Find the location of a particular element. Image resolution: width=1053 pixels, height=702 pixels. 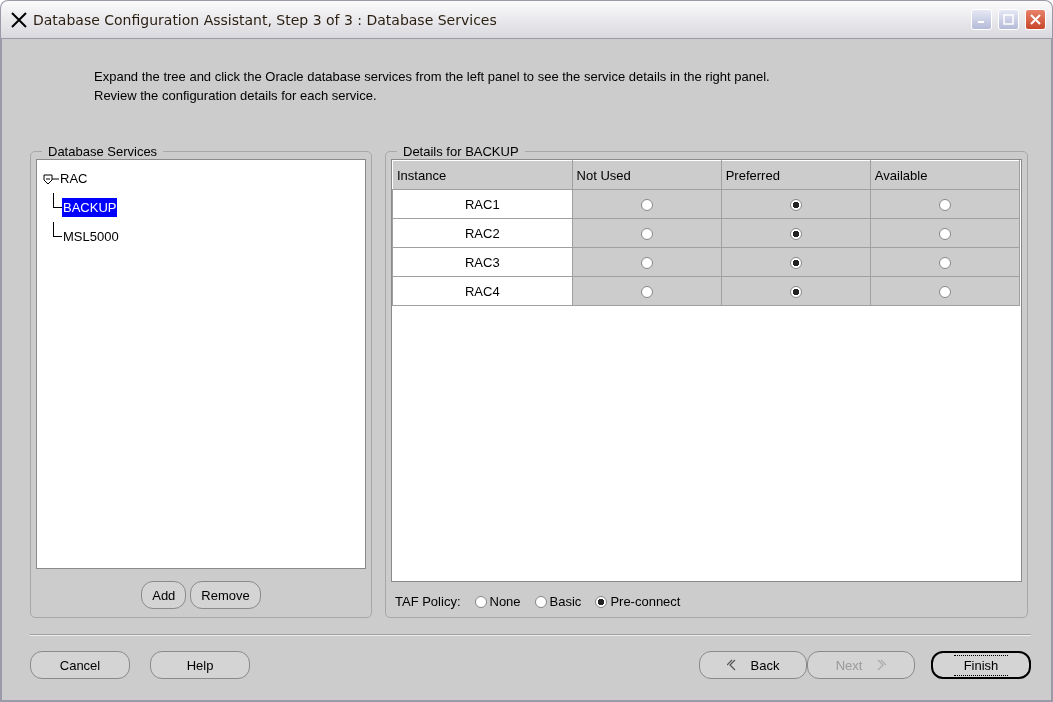

maximize-icon is located at coordinates (1008, 19).